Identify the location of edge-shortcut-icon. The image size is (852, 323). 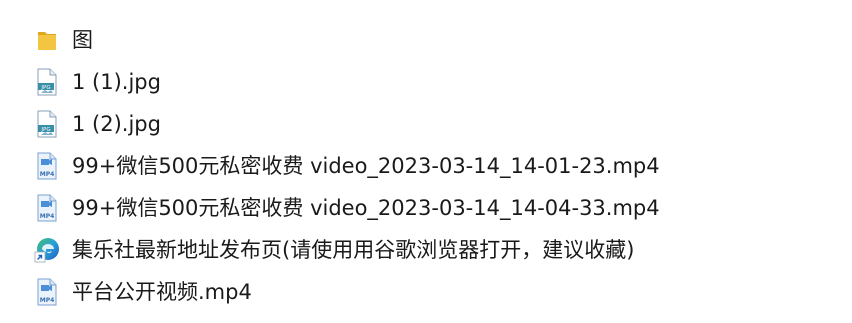
(47, 250).